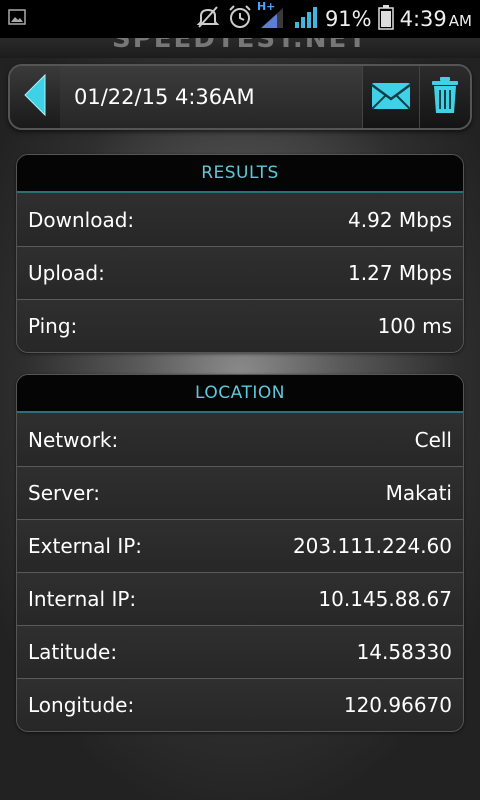 The image size is (480, 800). I want to click on internal-ip-value: 10.145.88.67, so click(385, 599).